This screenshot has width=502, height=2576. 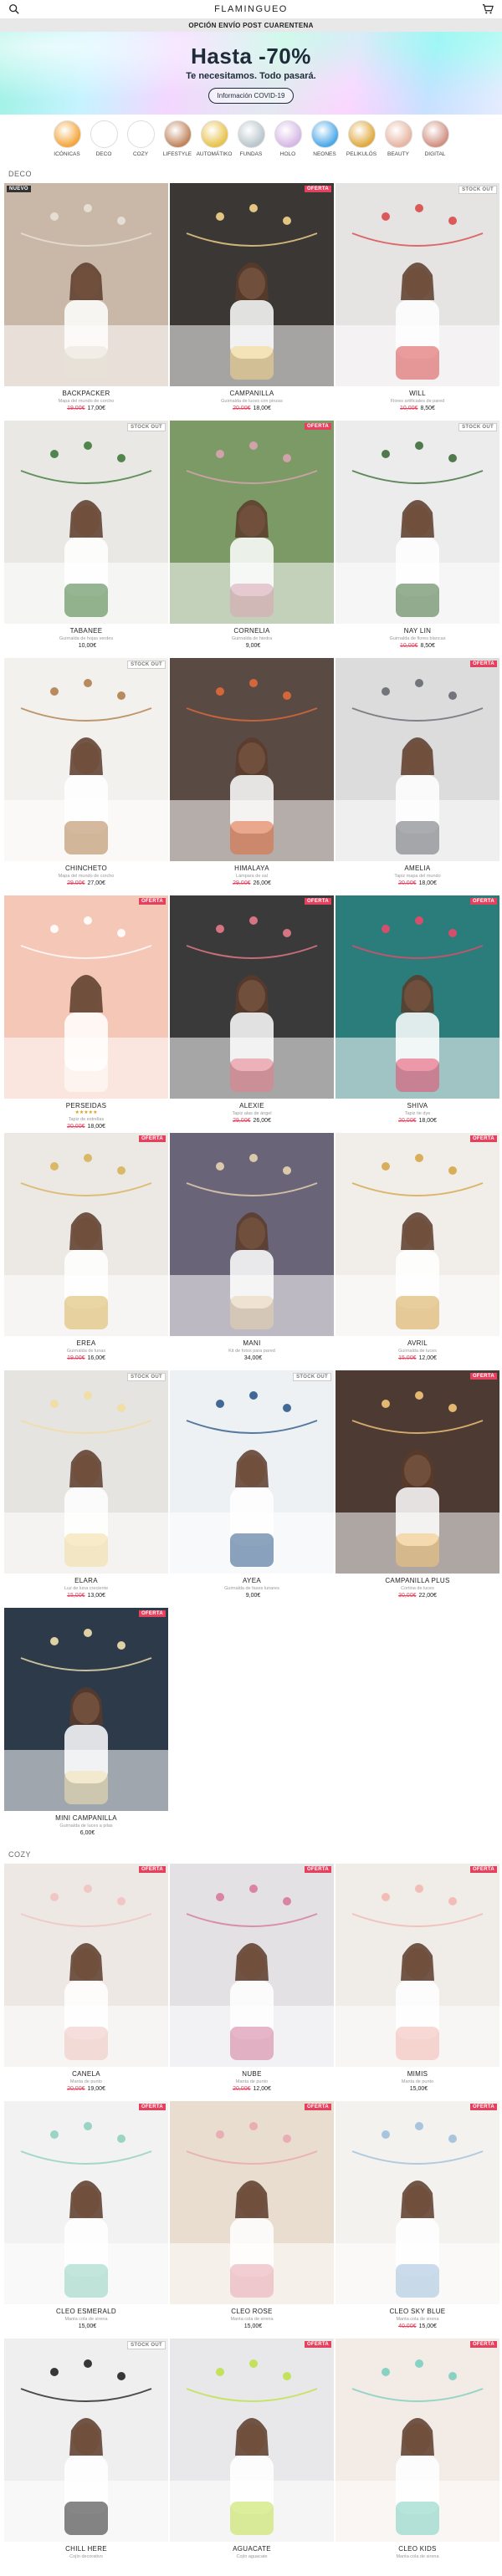 What do you see at coordinates (86, 2549) in the screenshot?
I see `product-name: CHILL HERE` at bounding box center [86, 2549].